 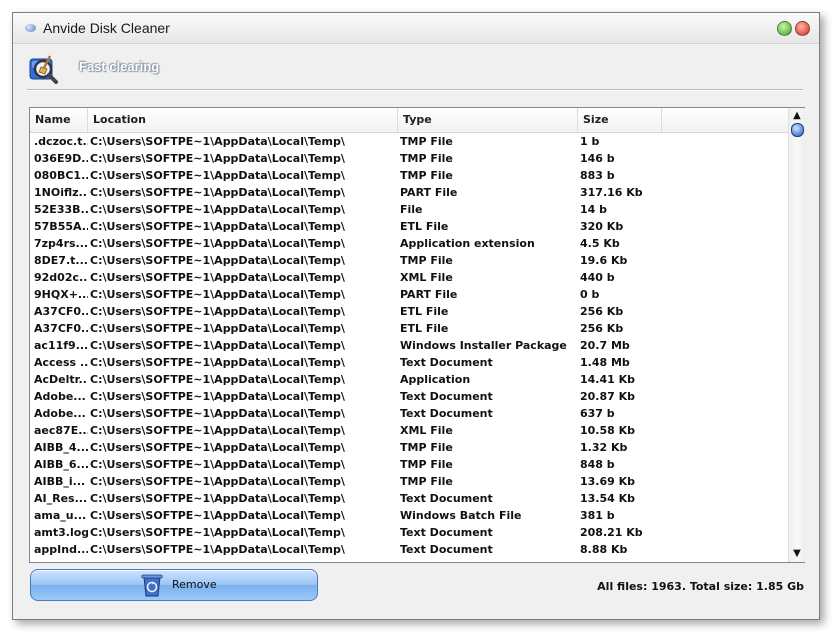 What do you see at coordinates (604, 447) in the screenshot?
I see `cell-size: 1.32 Kb` at bounding box center [604, 447].